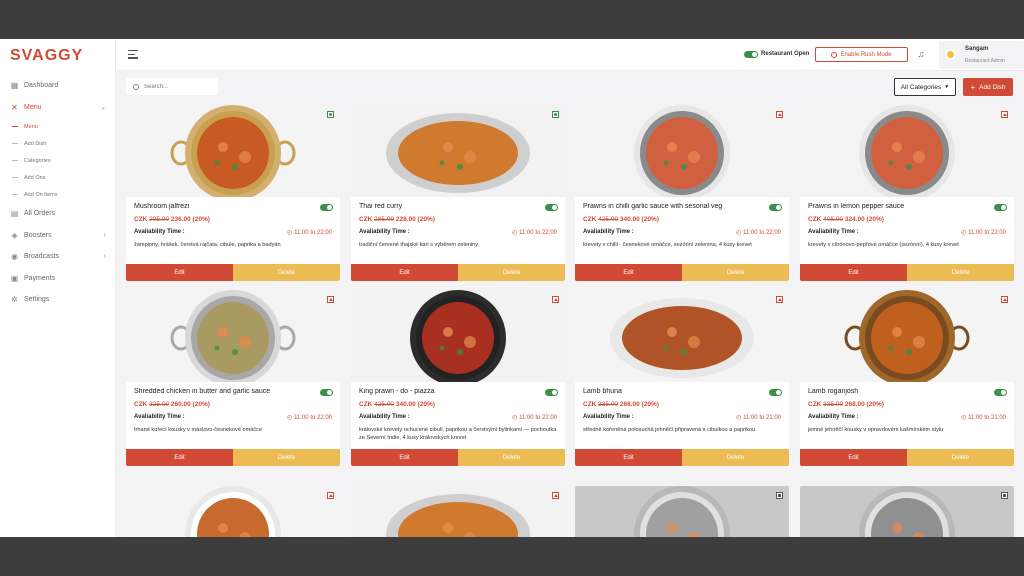  Describe the element at coordinates (512, 556) in the screenshot. I see `letterbox-bottom` at that location.